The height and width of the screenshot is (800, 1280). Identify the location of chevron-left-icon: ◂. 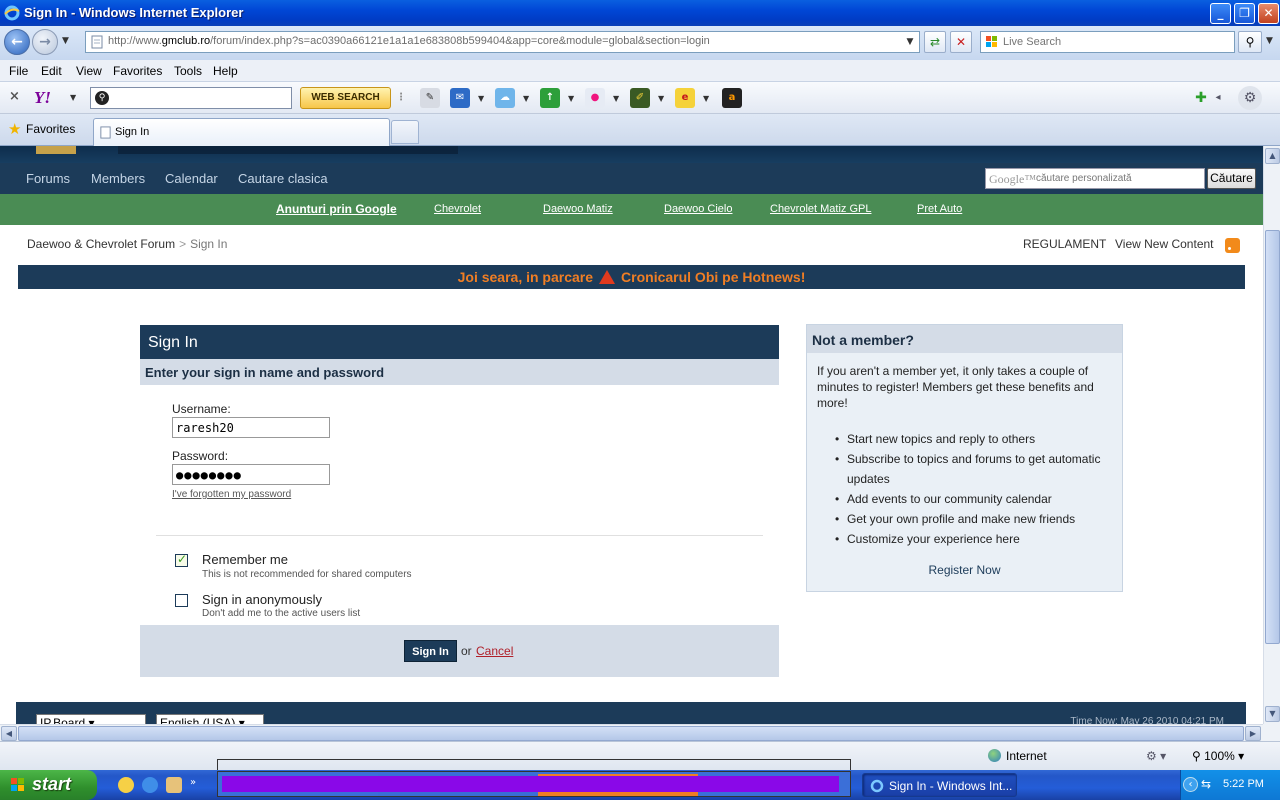
(1218, 98).